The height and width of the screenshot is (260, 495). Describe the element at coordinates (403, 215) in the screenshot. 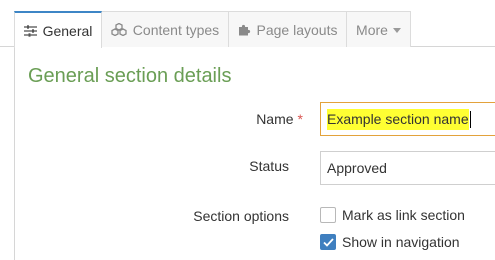

I see `mark-as-link-label: Mark as link section` at that location.